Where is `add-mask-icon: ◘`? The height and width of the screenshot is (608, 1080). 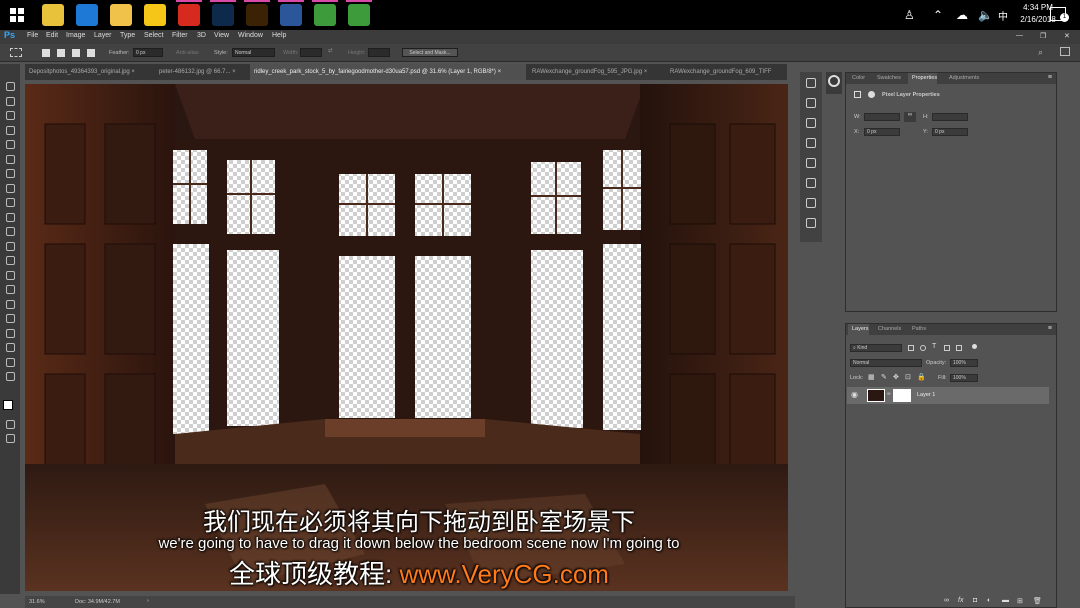
add-mask-icon: ◘ is located at coordinates (975, 600).